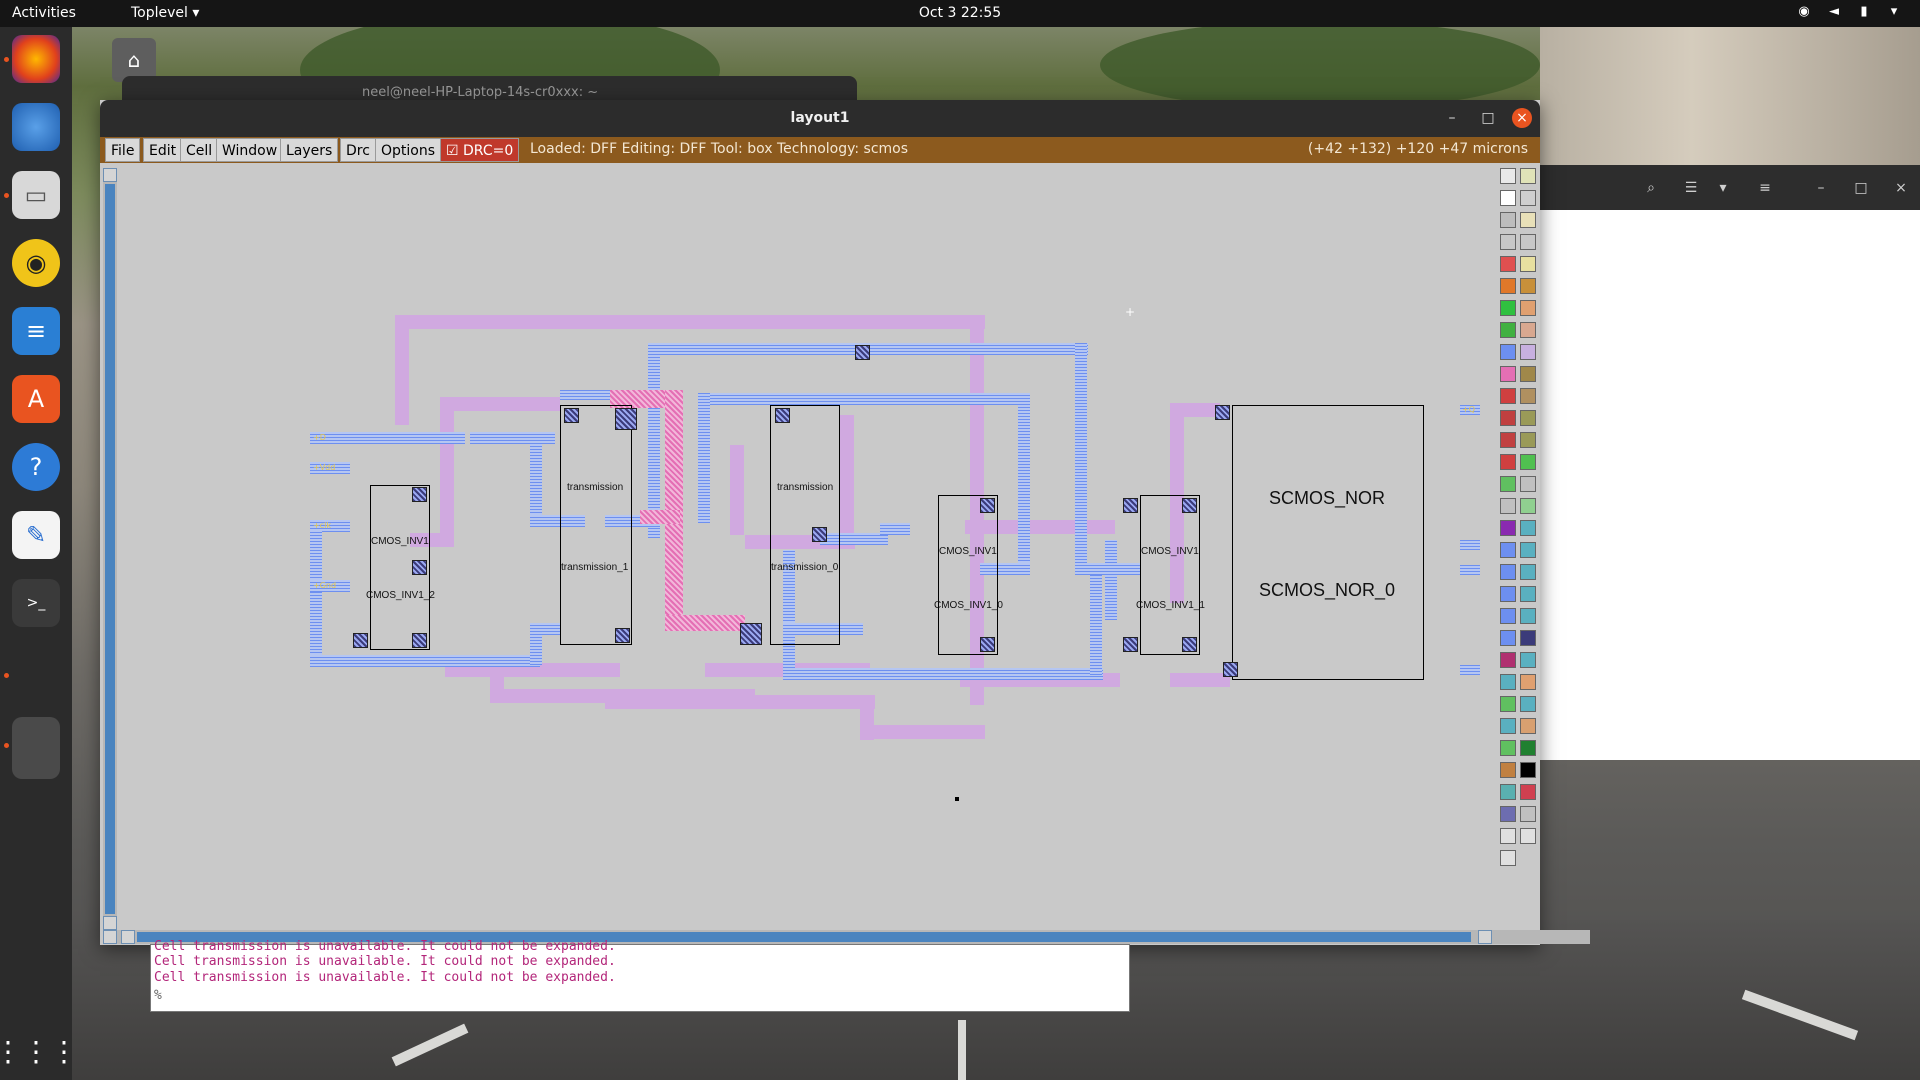  What do you see at coordinates (36, 399) in the screenshot?
I see `software-icon: A` at bounding box center [36, 399].